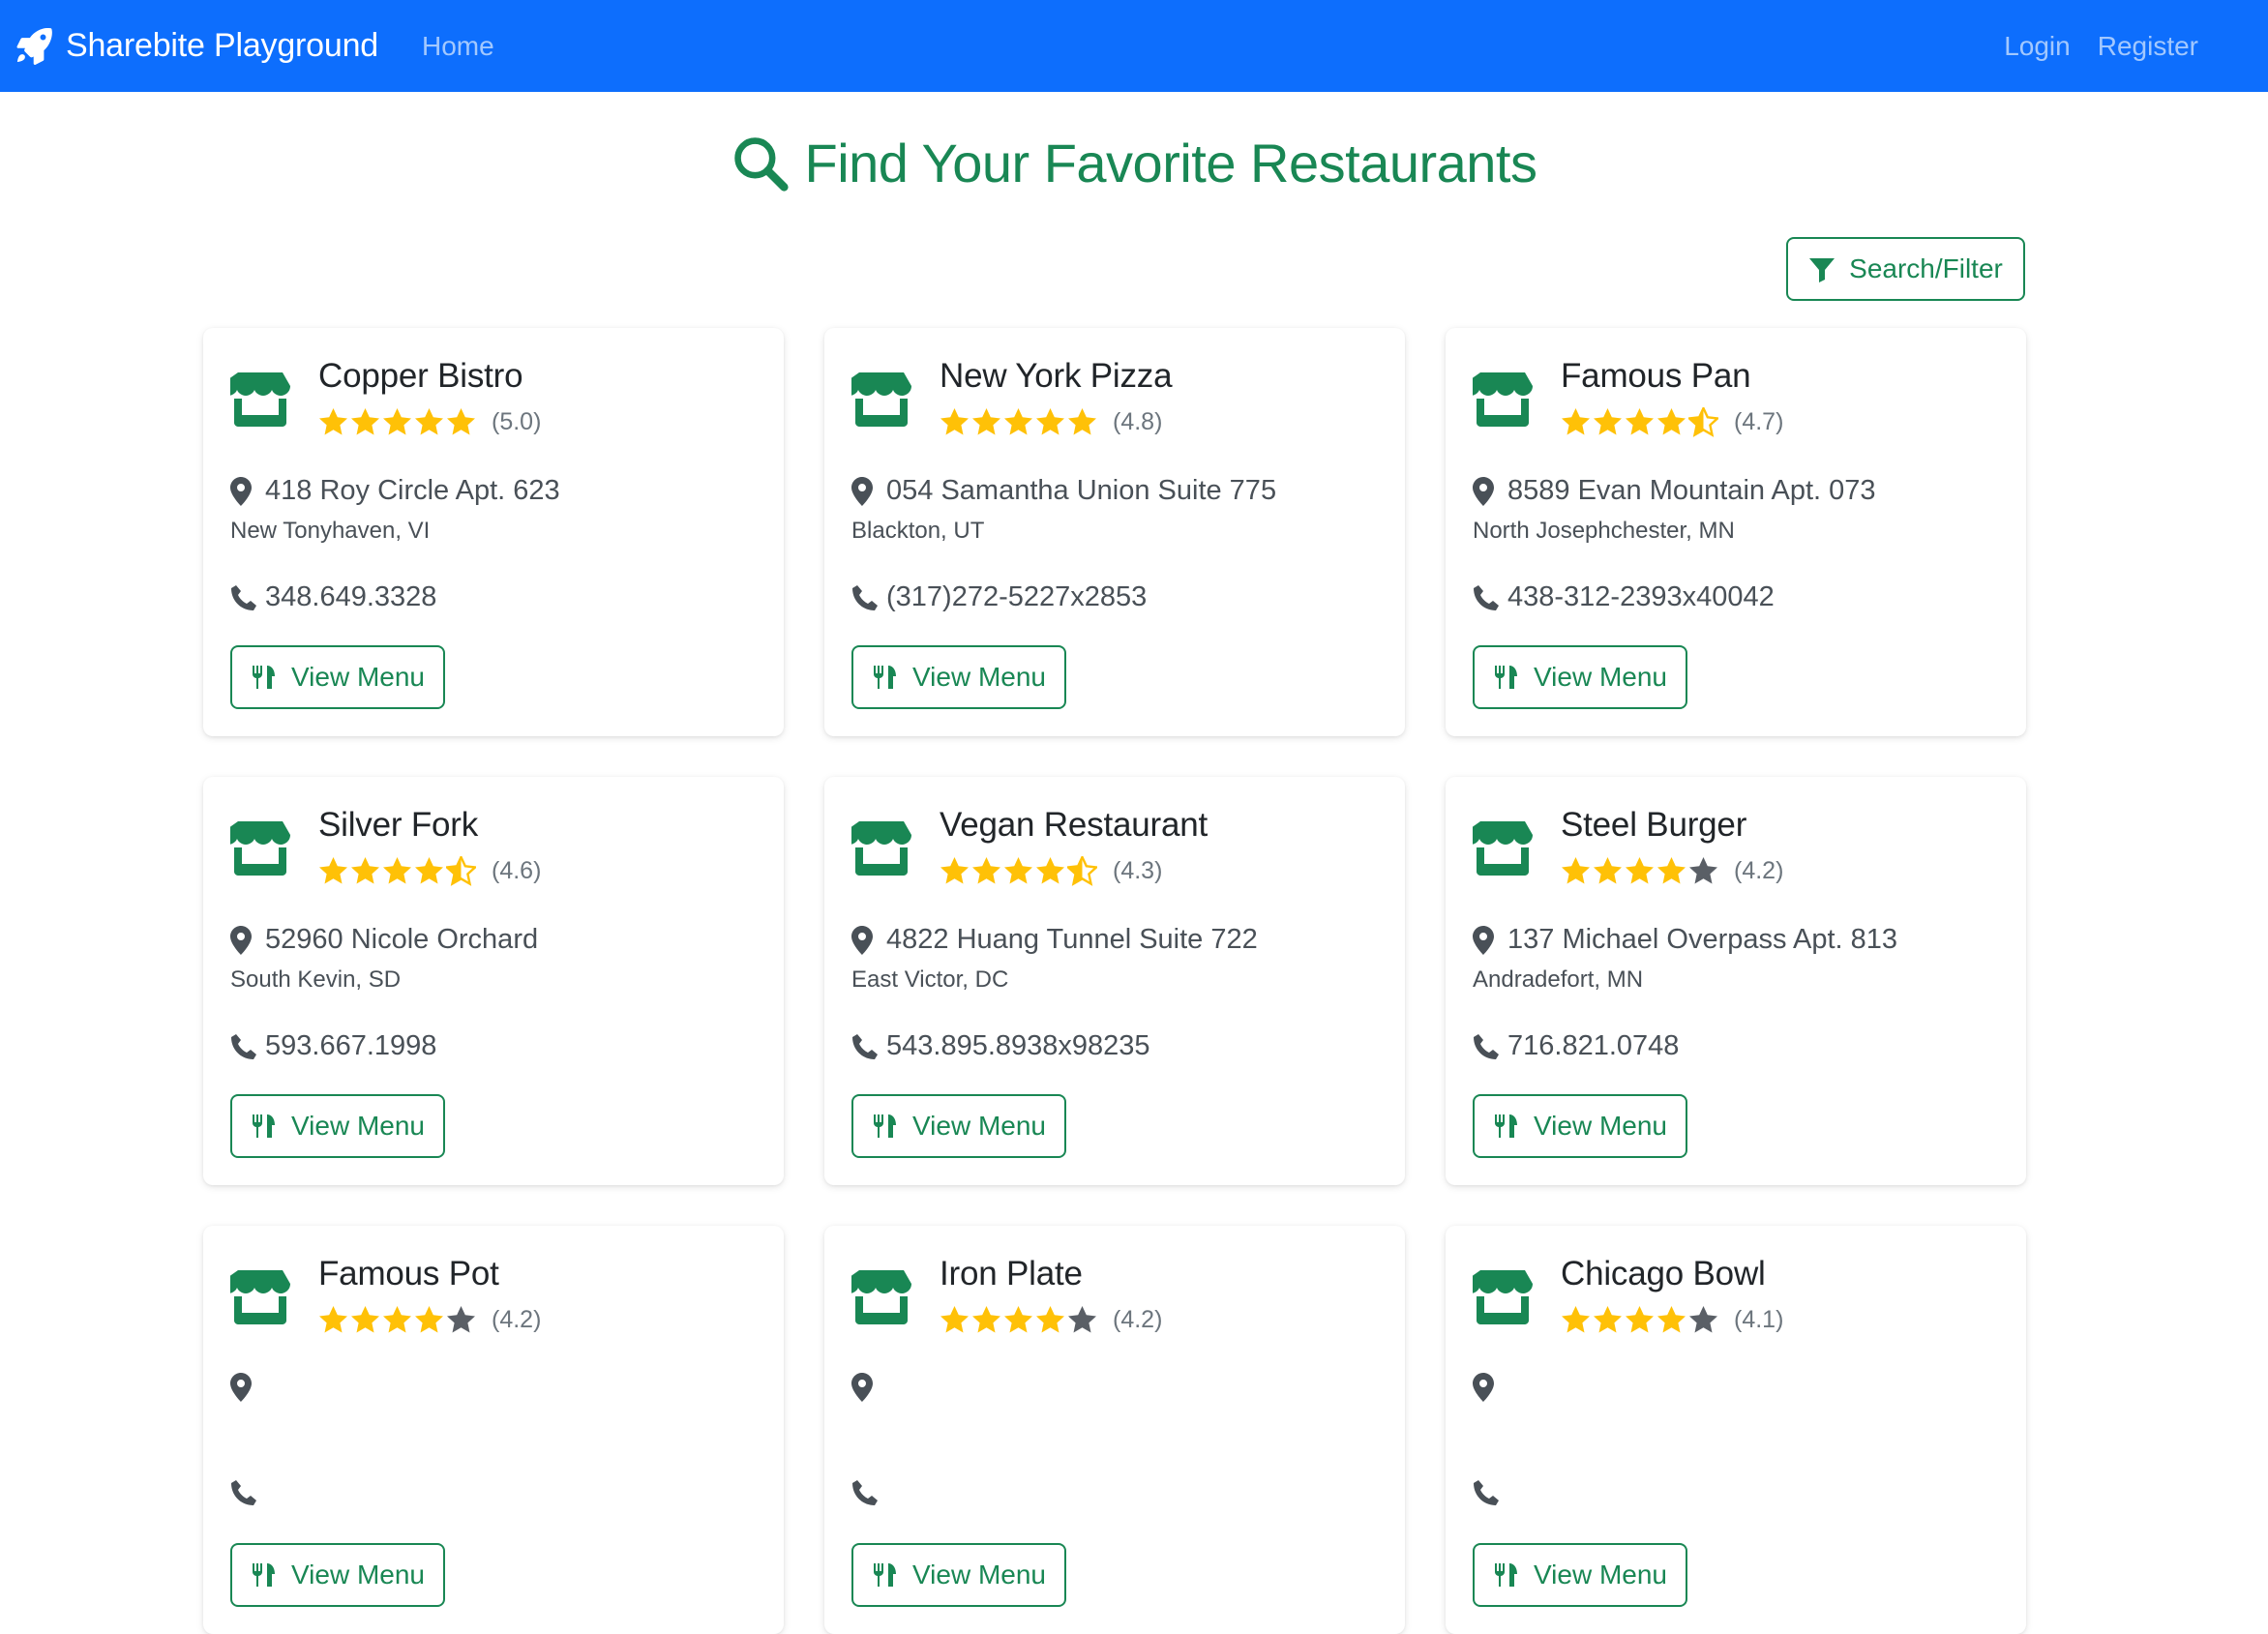 This screenshot has width=2268, height=1634. What do you see at coordinates (1134, 163) in the screenshot?
I see `page-title-wrap: Find Your Favorite Restaurants` at bounding box center [1134, 163].